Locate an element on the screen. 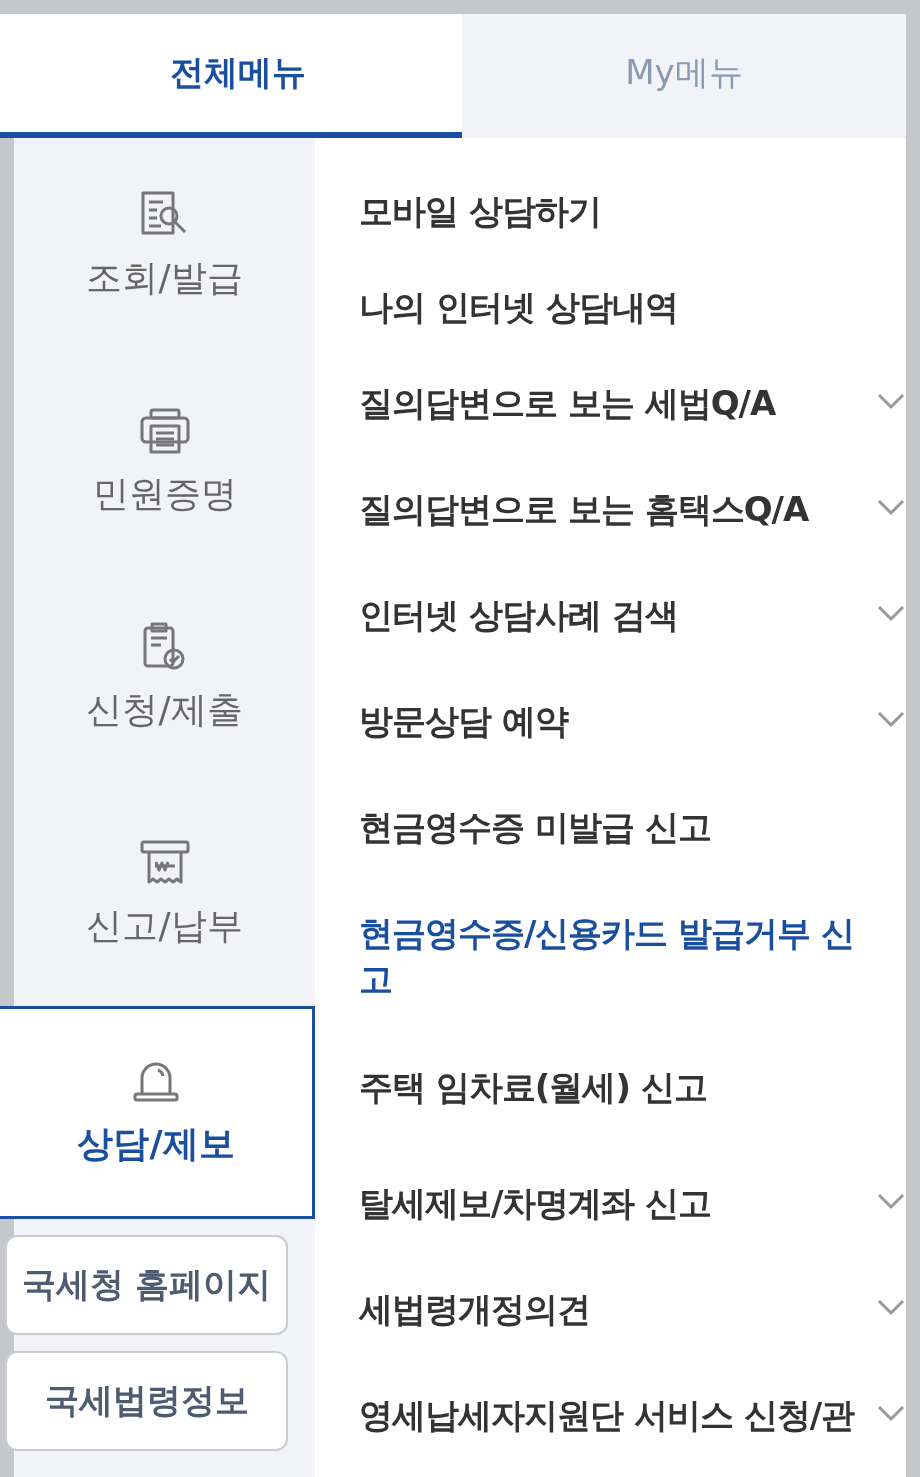  menu-link: 방문상담 예약 is located at coordinates (463, 721).